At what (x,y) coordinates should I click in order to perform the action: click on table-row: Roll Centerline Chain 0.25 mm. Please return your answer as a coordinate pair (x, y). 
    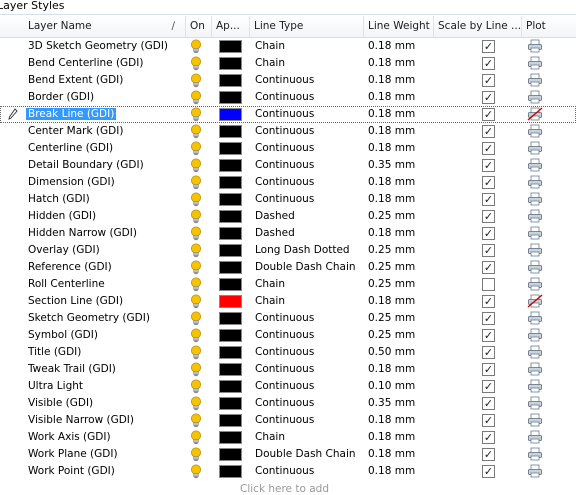
    Looking at the image, I should click on (288, 284).